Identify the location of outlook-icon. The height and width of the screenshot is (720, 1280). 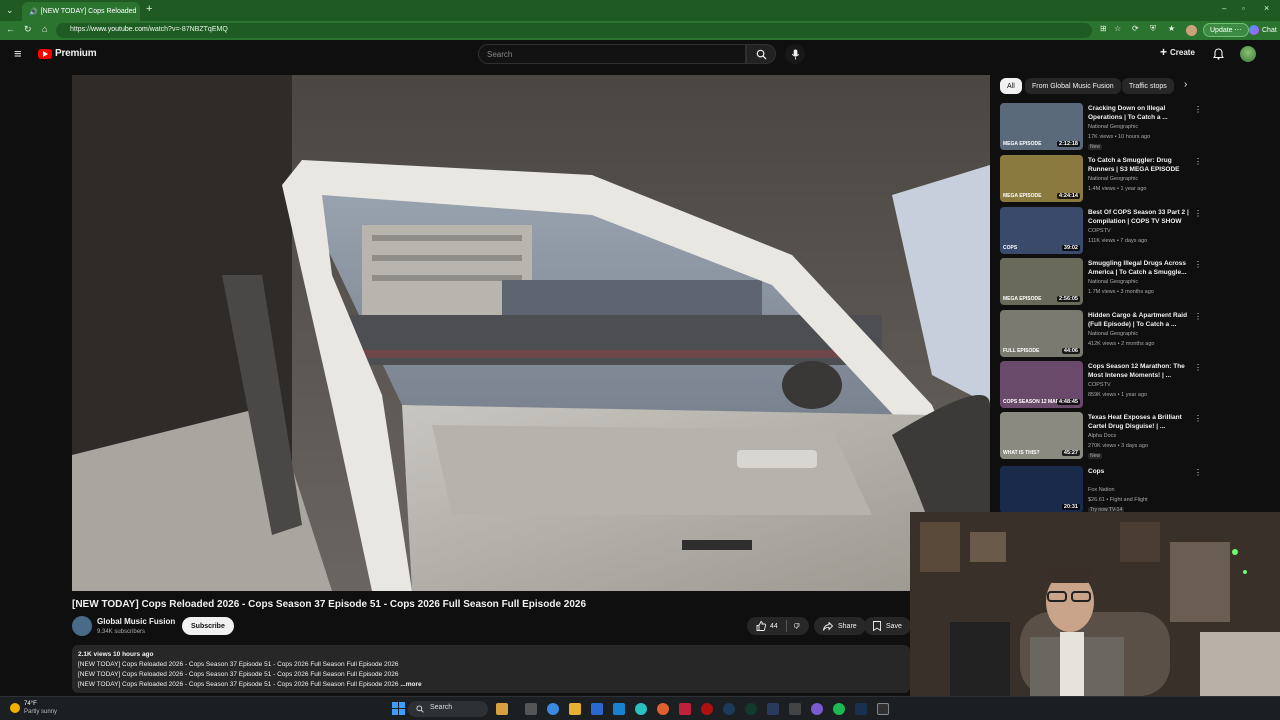
(619, 709).